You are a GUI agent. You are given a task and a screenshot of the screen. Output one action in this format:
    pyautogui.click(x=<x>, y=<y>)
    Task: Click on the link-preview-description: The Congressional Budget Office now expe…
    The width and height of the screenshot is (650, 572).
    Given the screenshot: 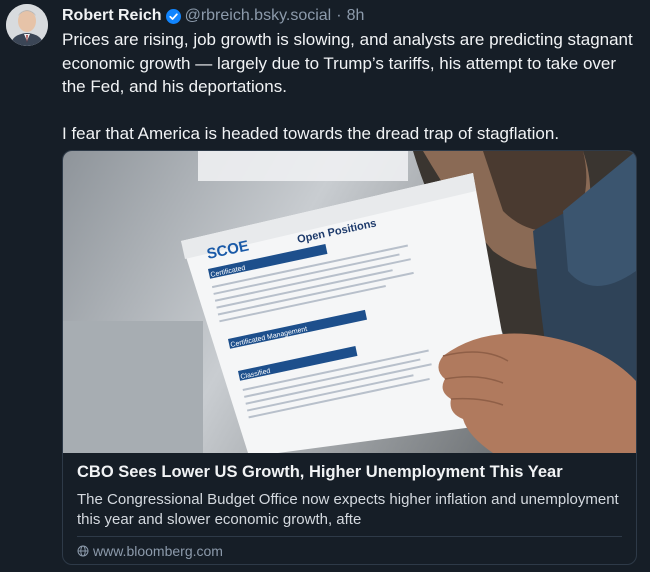 What is the action you would take?
    pyautogui.click(x=348, y=509)
    